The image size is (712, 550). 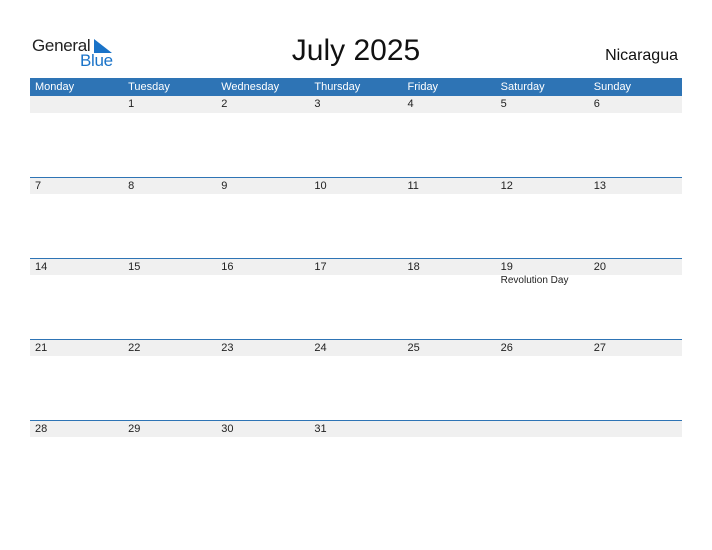 What do you see at coordinates (522, 87) in the screenshot?
I see `weekday-saturday: Saturday` at bounding box center [522, 87].